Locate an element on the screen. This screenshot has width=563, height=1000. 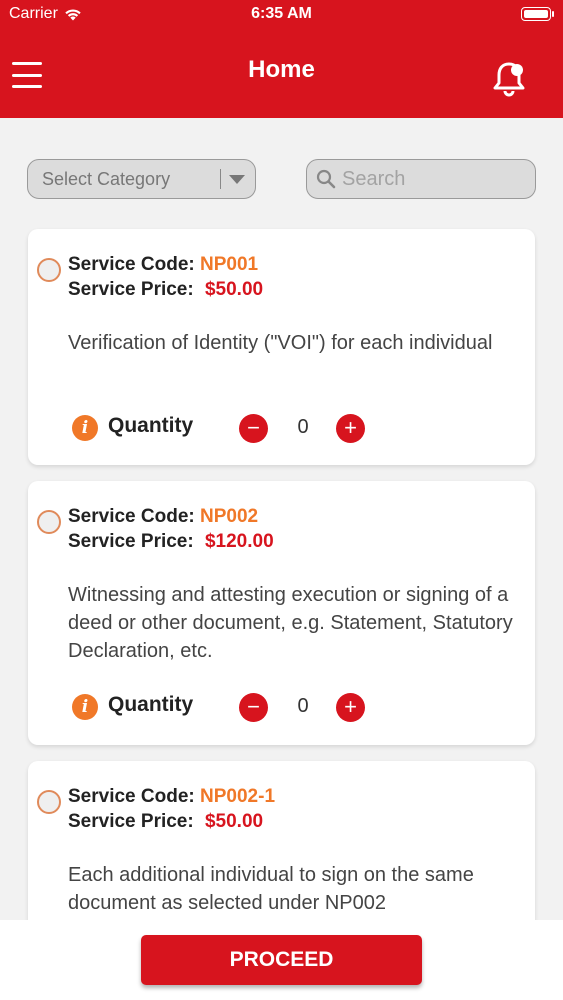
service-code-line: Service Code: NP001 is located at coordinates (163, 265).